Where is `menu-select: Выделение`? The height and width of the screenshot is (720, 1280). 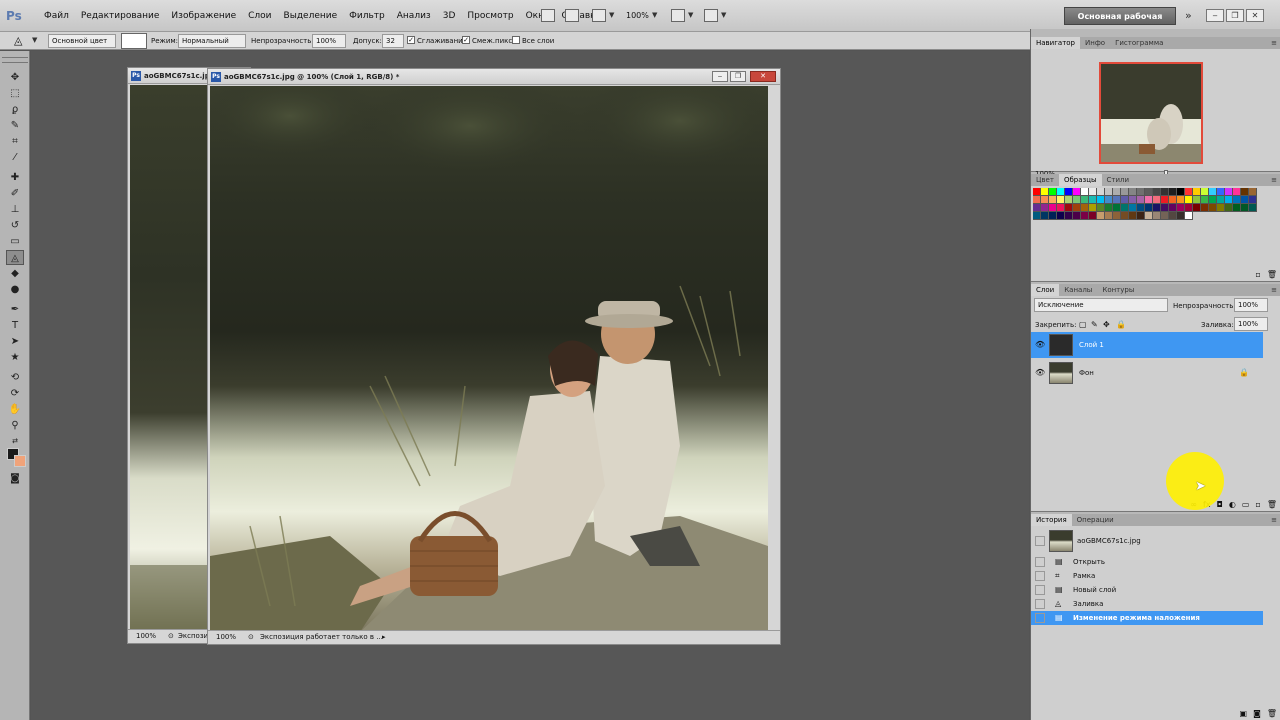
menu-select: Выделение is located at coordinates (311, 16).